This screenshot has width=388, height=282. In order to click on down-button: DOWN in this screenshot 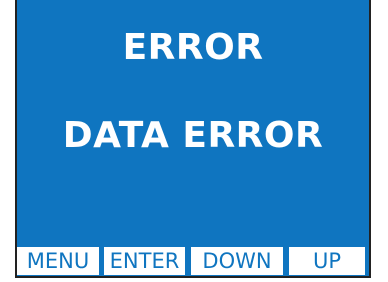, I will do `click(237, 261)`.